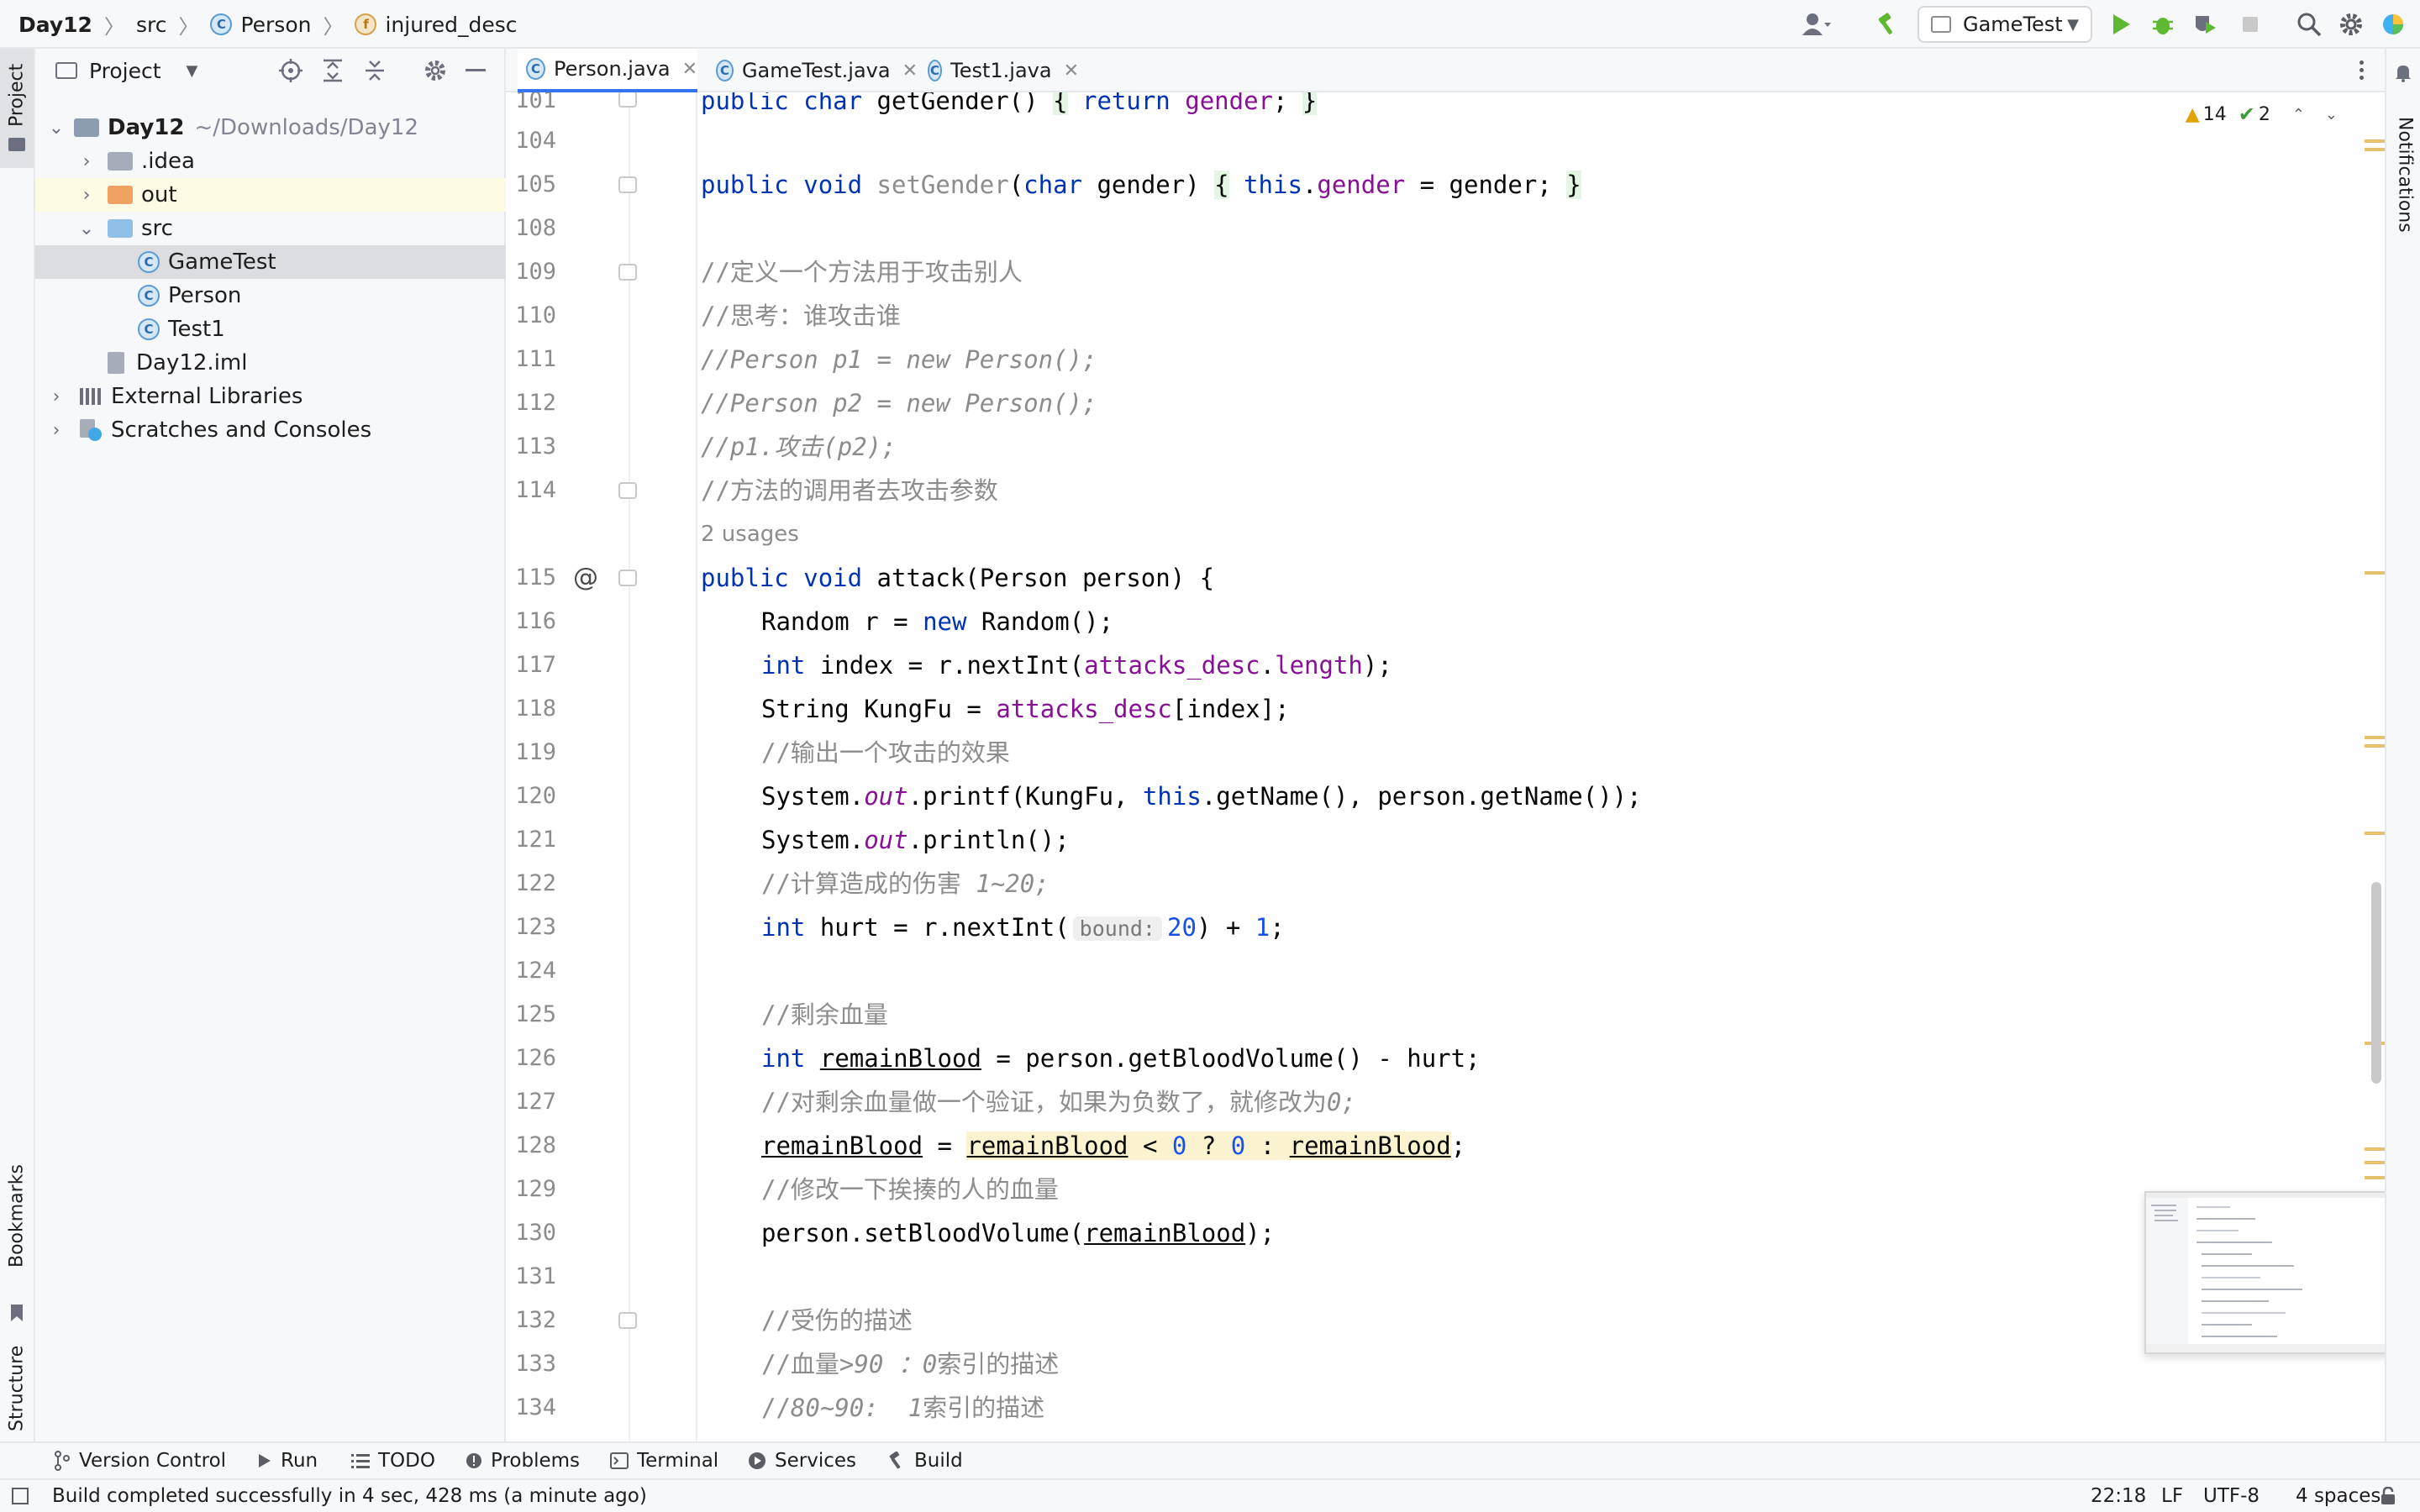 The height and width of the screenshot is (1512, 2420). I want to click on tool-terminal: Terminal, so click(664, 1460).